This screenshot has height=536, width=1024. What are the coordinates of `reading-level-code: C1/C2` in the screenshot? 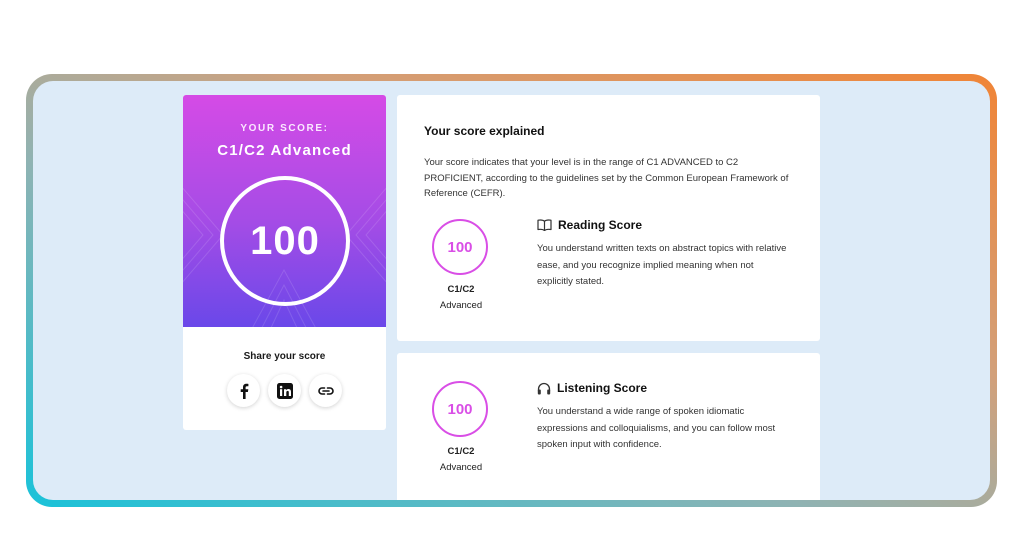 It's located at (461, 289).